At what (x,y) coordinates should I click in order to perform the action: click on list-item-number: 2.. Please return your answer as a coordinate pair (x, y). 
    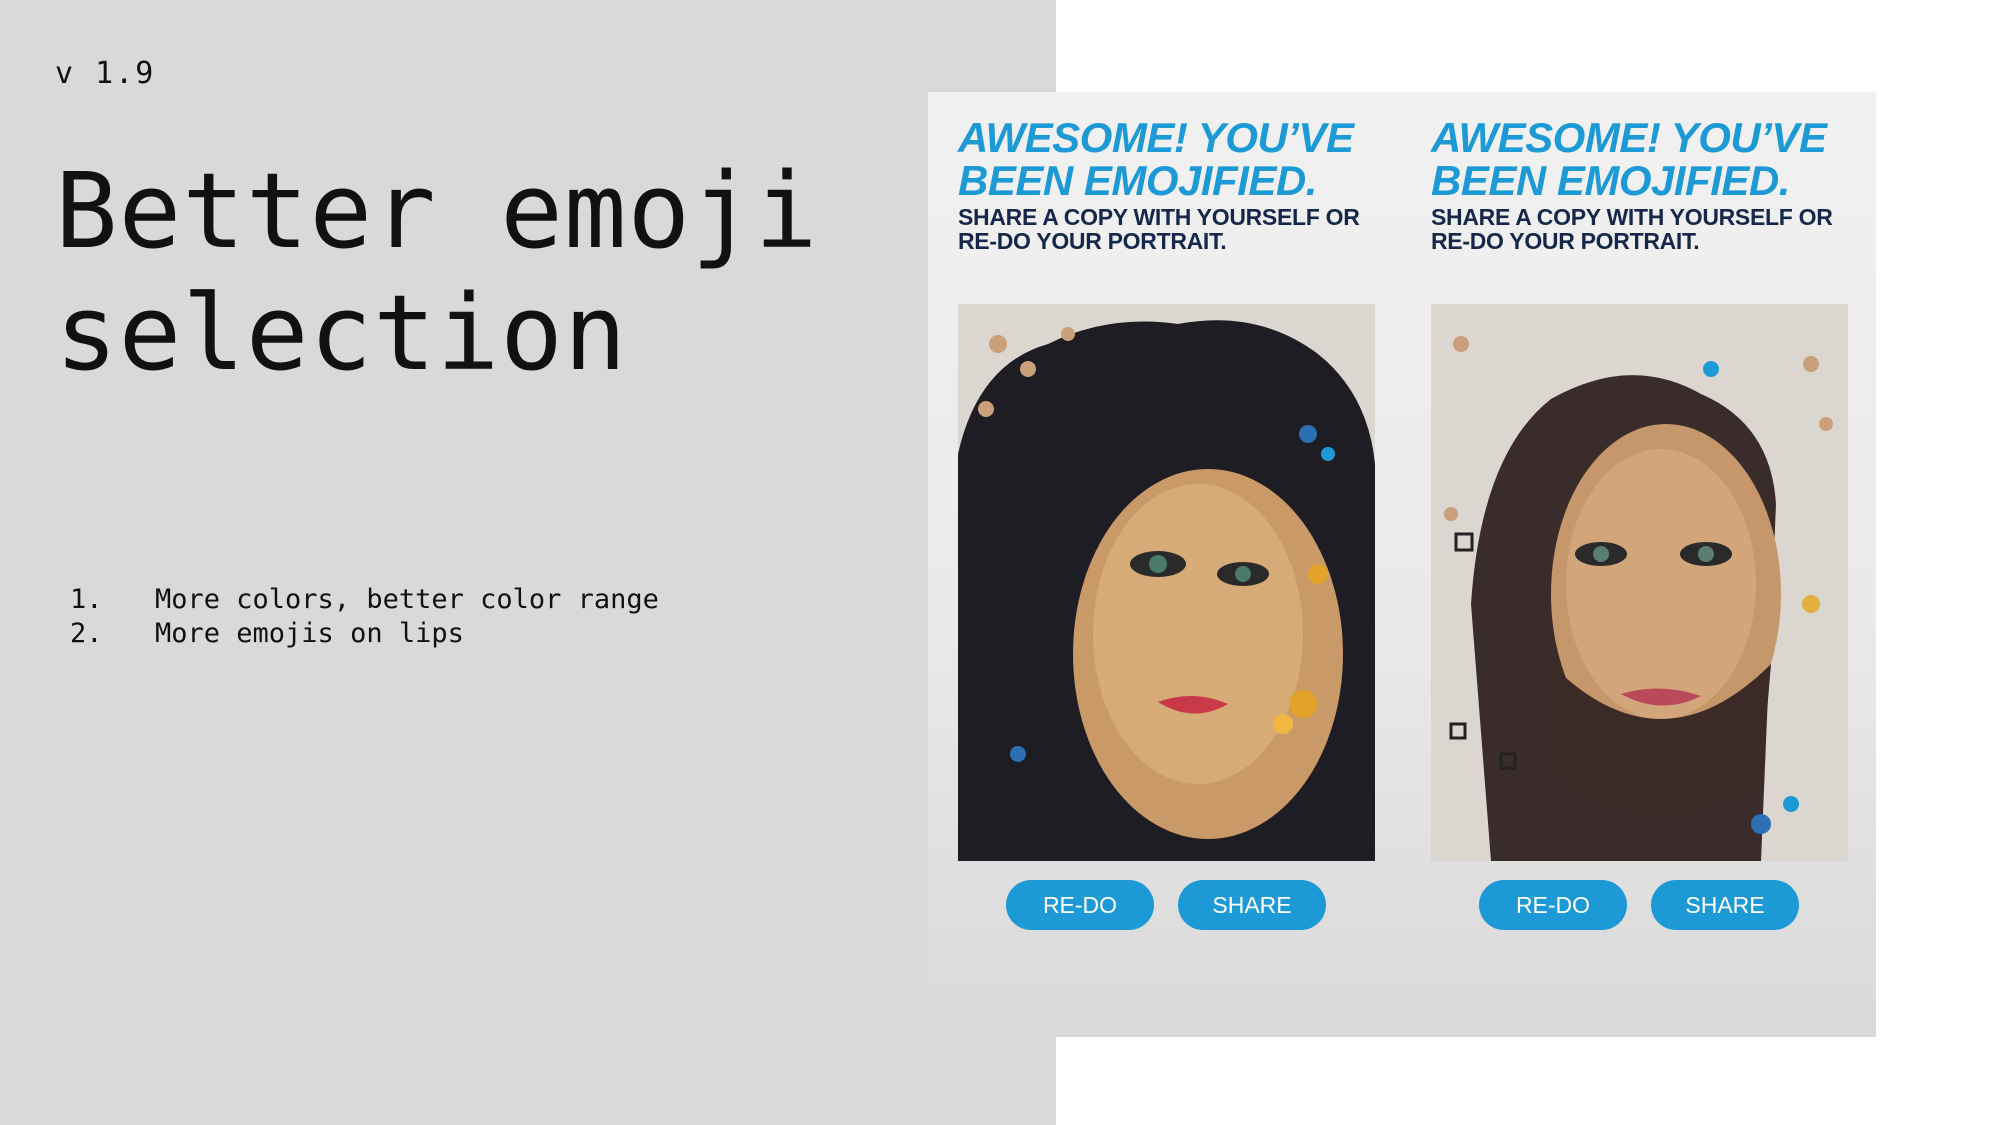
    Looking at the image, I should click on (86, 633).